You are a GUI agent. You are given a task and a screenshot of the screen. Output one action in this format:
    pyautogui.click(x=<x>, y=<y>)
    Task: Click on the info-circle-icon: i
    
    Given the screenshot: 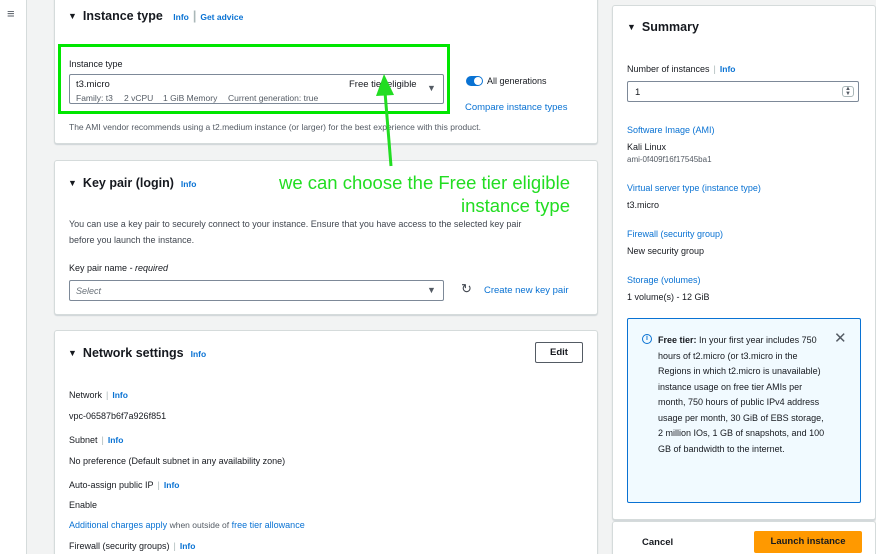 What is the action you would take?
    pyautogui.click(x=647, y=339)
    